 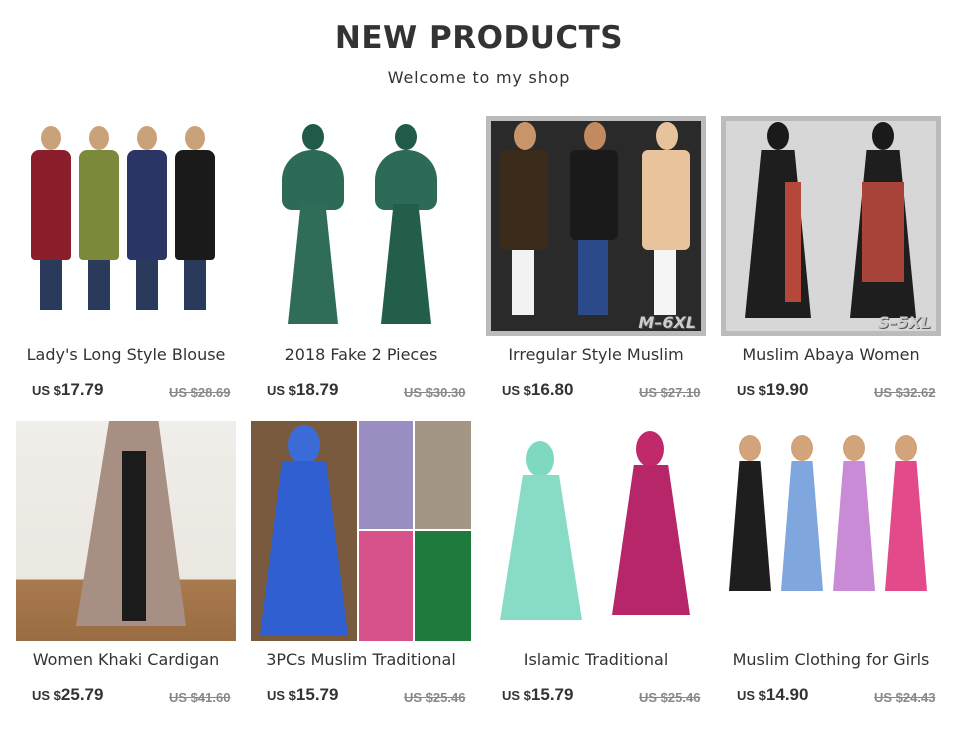 I want to click on product-name: 2018 Fake 2 Pieces, so click(x=361, y=354).